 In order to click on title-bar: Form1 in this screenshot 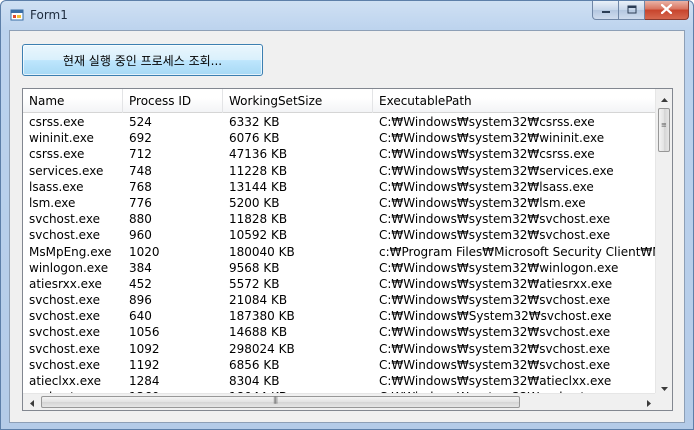, I will do `click(347, 15)`.